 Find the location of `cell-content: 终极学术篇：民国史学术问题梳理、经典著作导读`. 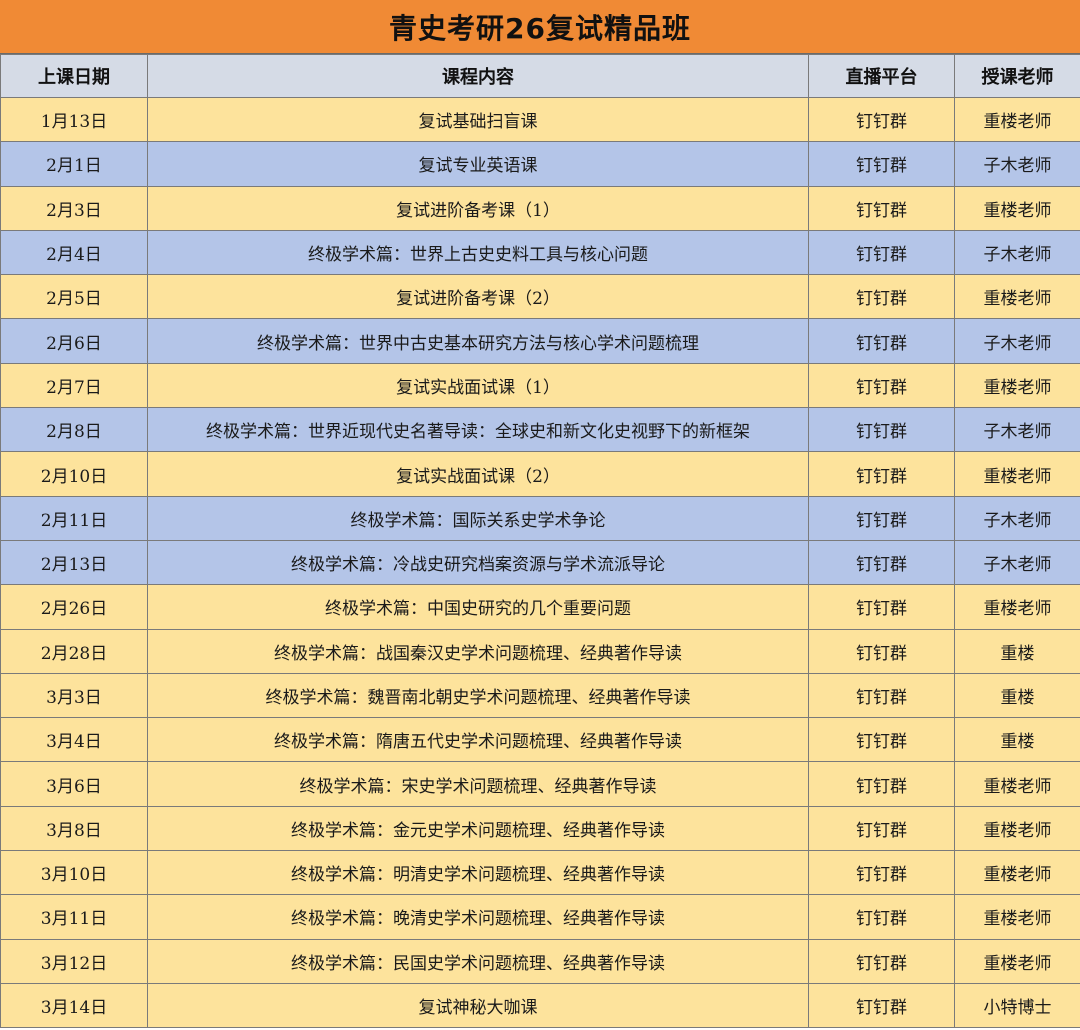

cell-content: 终极学术篇：民国史学术问题梳理、经典著作导读 is located at coordinates (478, 961).